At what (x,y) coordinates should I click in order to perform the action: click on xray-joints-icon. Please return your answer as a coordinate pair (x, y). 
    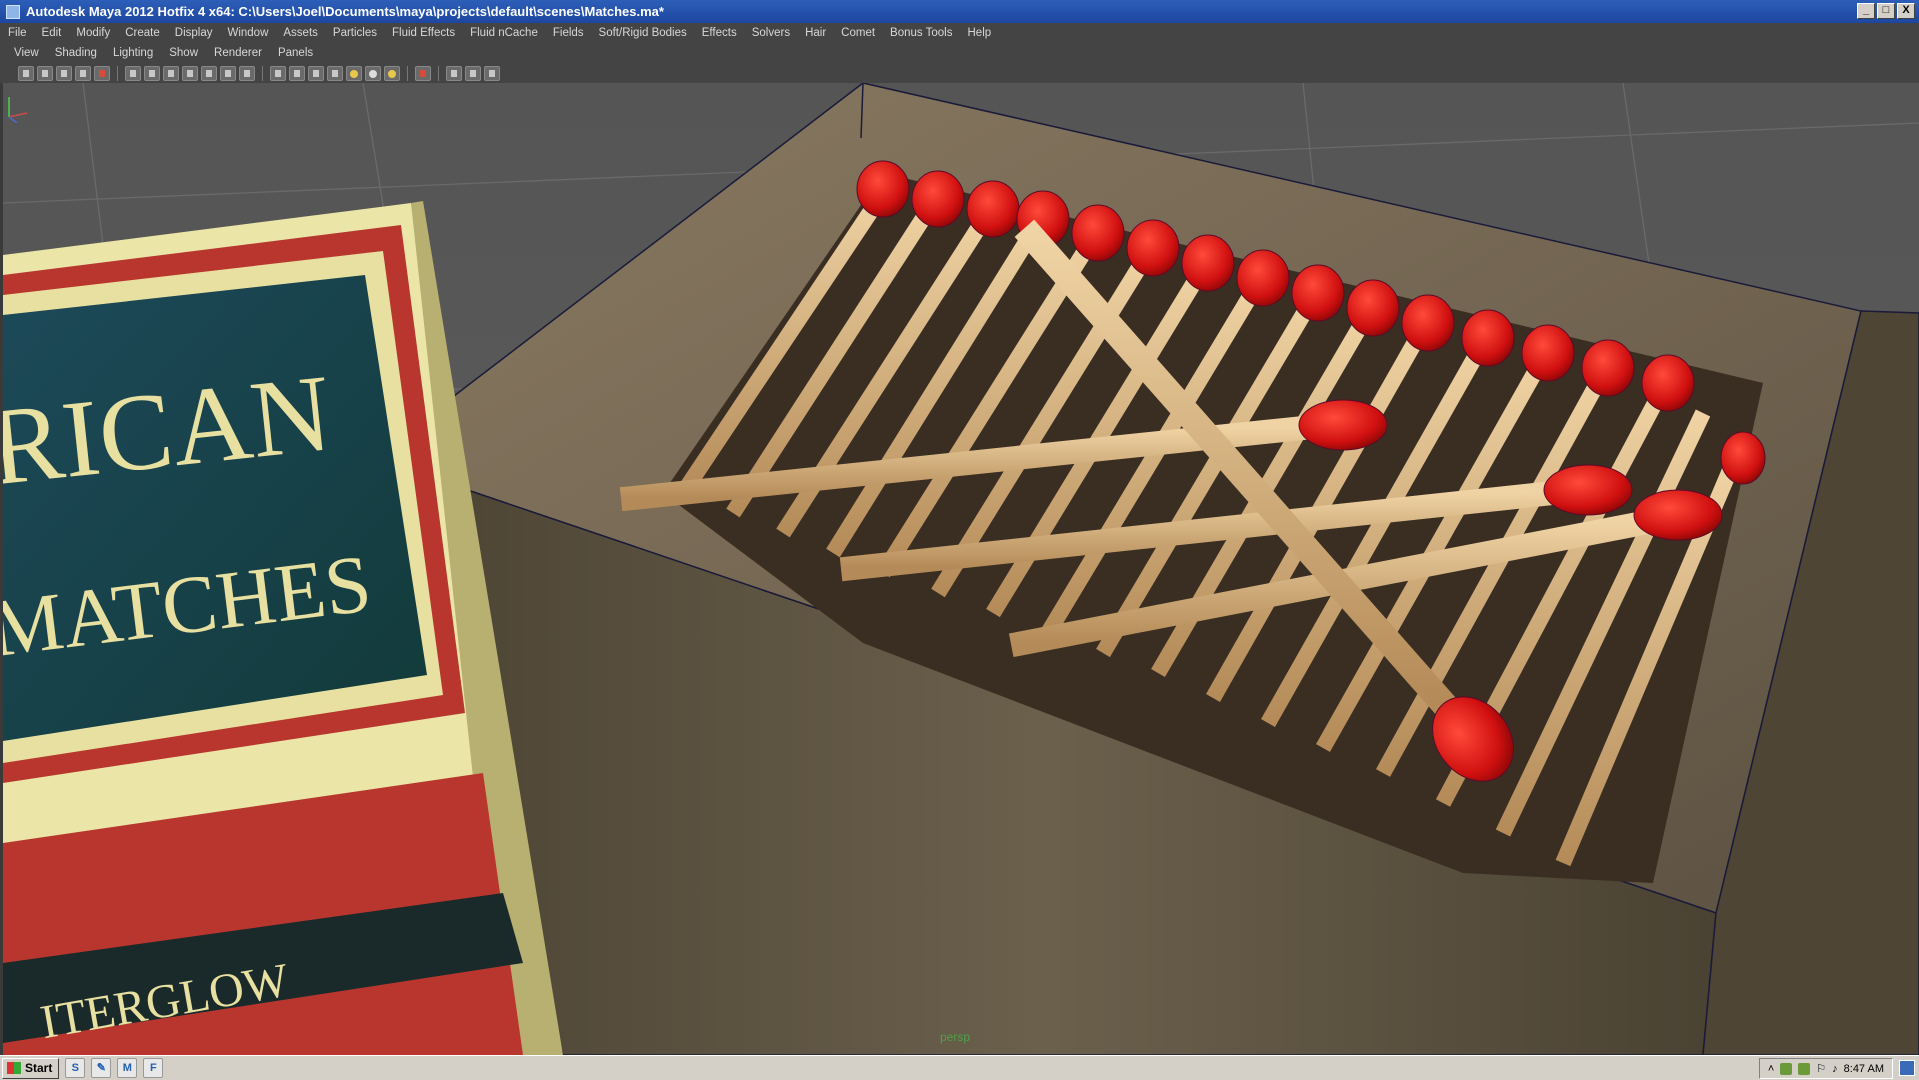
    Looking at the image, I should click on (454, 73).